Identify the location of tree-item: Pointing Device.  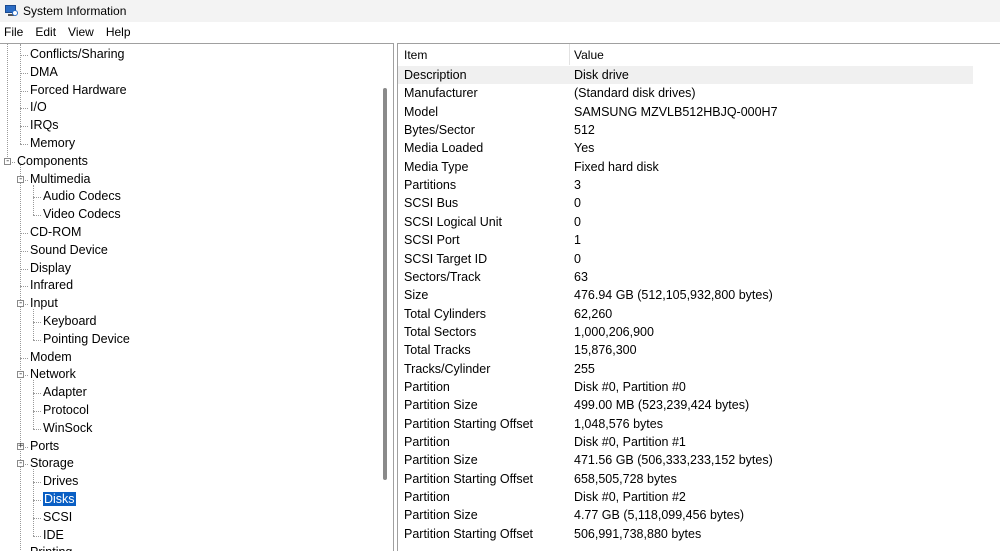
(86, 339).